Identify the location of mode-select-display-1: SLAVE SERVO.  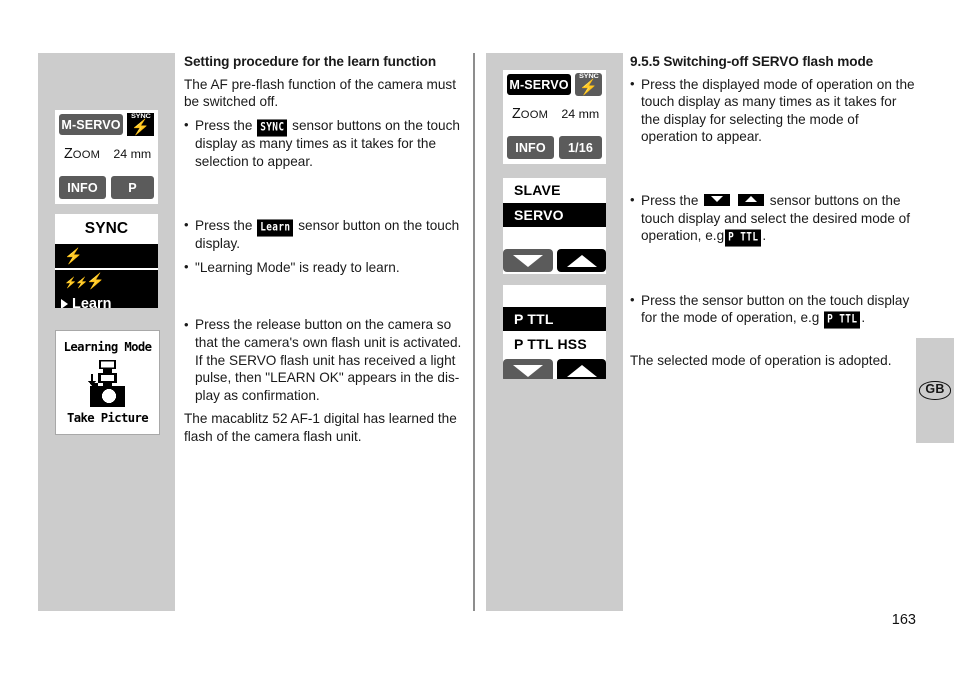
(554, 226).